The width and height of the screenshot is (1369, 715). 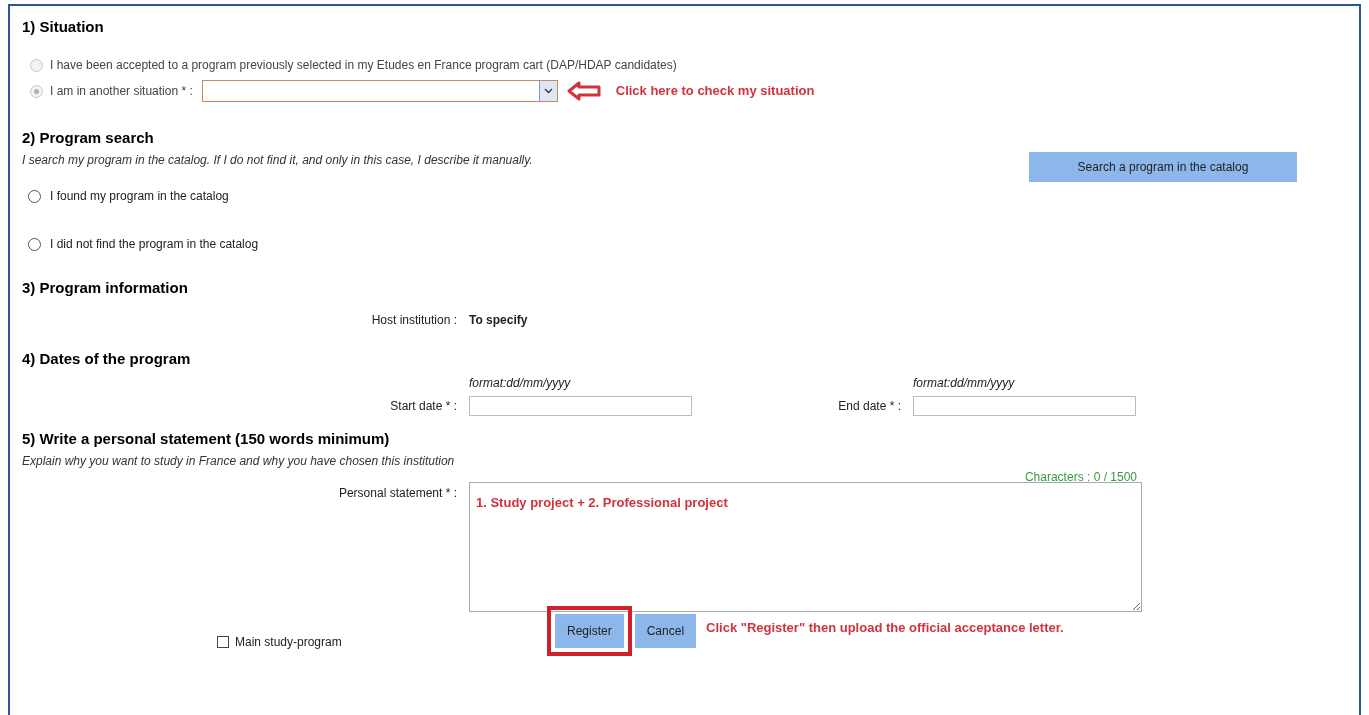 What do you see at coordinates (63, 26) in the screenshot?
I see `section-heading: 1) Situation` at bounding box center [63, 26].